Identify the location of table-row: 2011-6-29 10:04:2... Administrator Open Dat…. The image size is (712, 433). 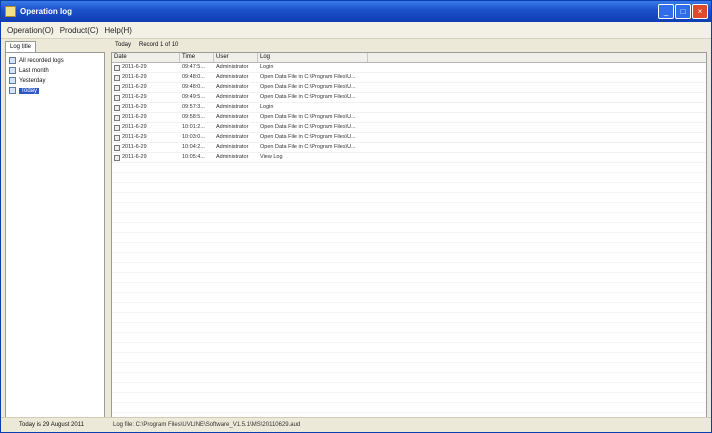
(409, 148).